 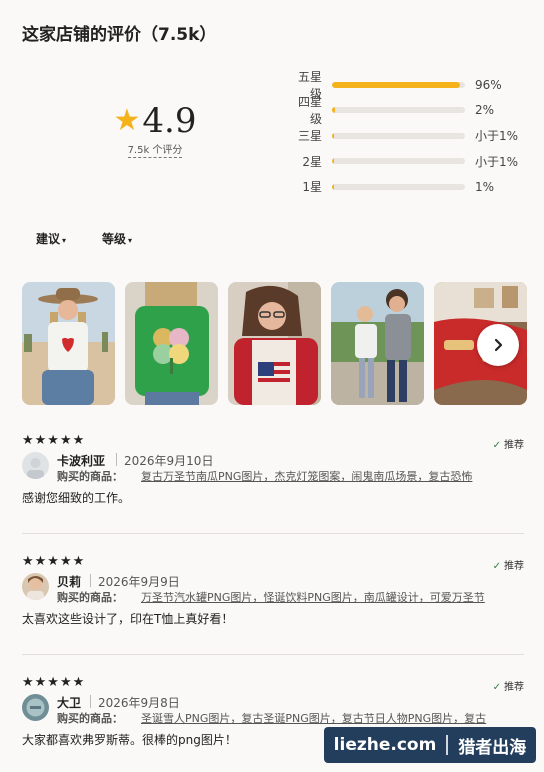 What do you see at coordinates (309, 136) in the screenshot?
I see `distribution-label: 三星` at bounding box center [309, 136].